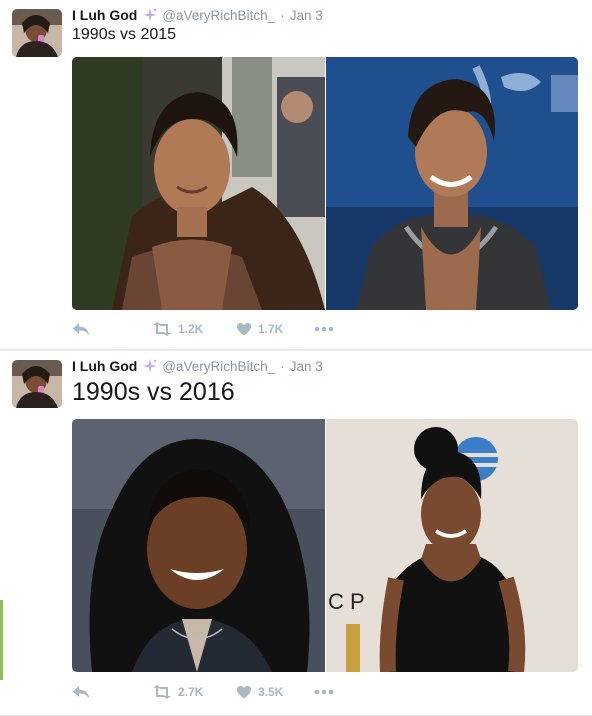 The image size is (592, 716). I want to click on like-button: 3.5K, so click(275, 692).